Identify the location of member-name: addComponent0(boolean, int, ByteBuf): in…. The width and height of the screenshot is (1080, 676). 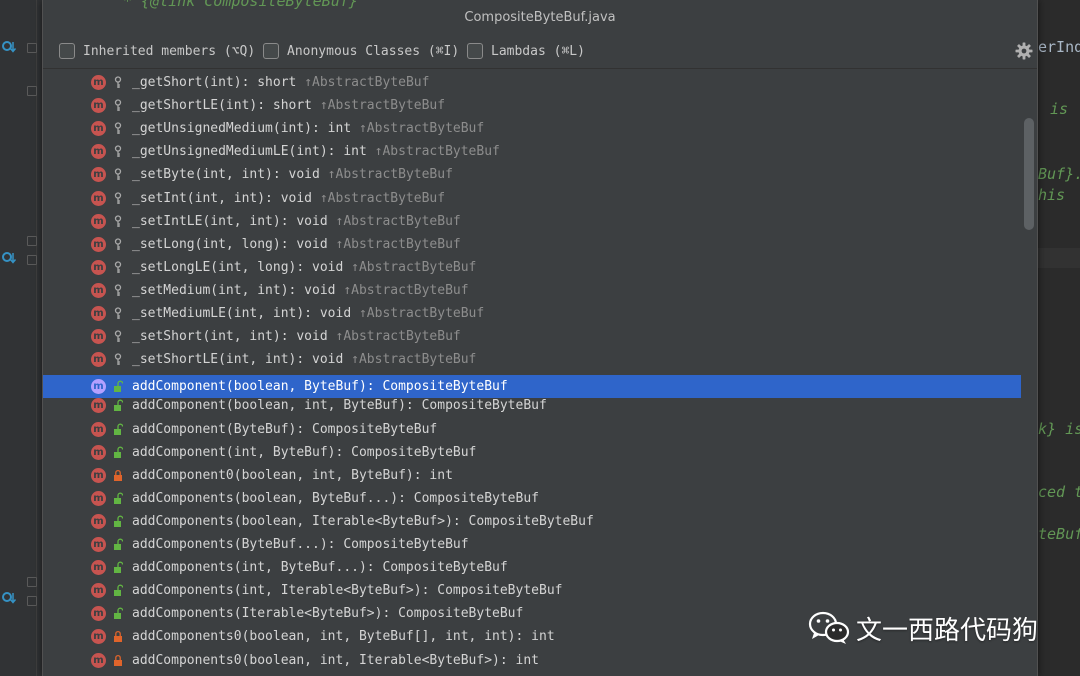
(292, 475).